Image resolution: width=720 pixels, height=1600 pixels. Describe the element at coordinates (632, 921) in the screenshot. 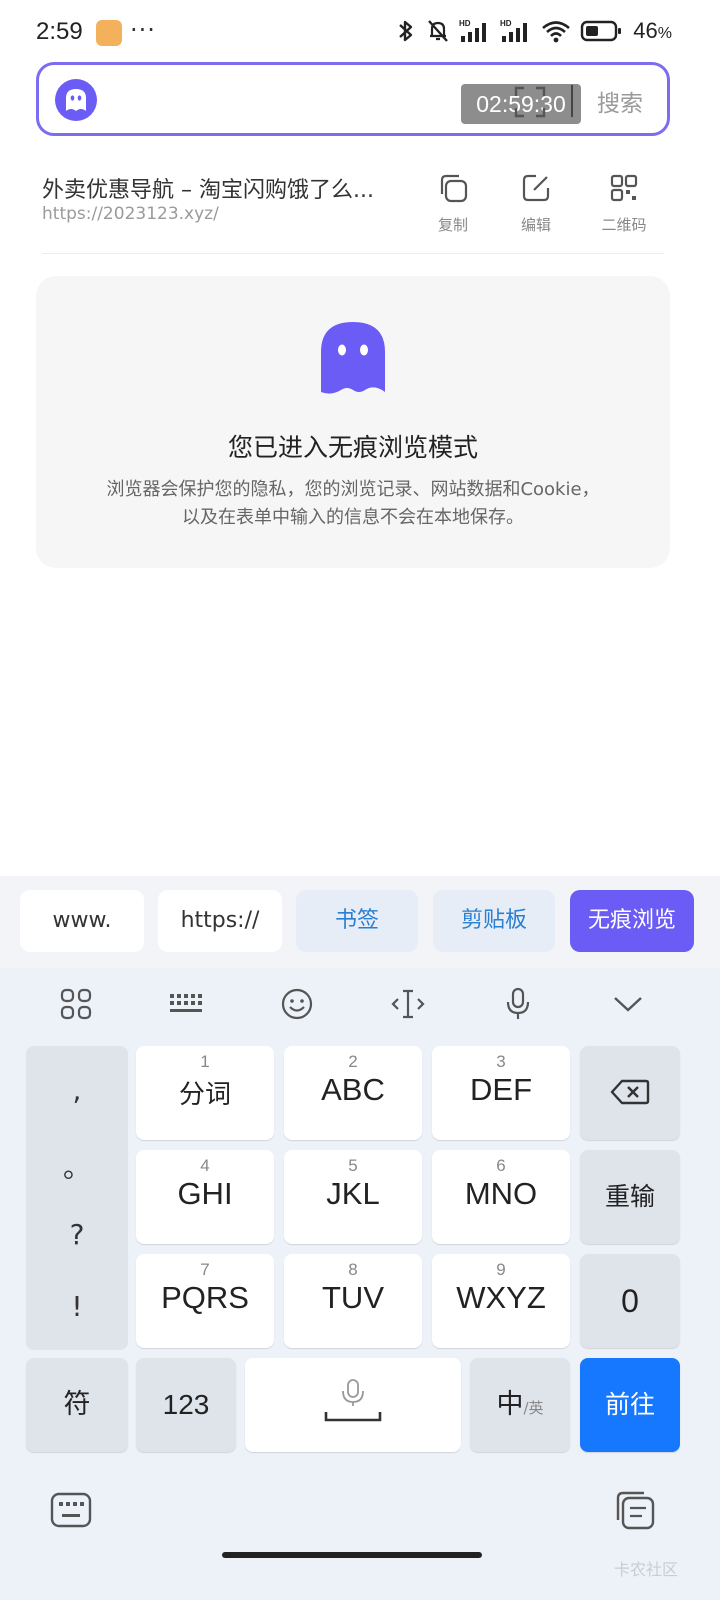

I see `incognito-browse-button: 无痕浏览` at that location.